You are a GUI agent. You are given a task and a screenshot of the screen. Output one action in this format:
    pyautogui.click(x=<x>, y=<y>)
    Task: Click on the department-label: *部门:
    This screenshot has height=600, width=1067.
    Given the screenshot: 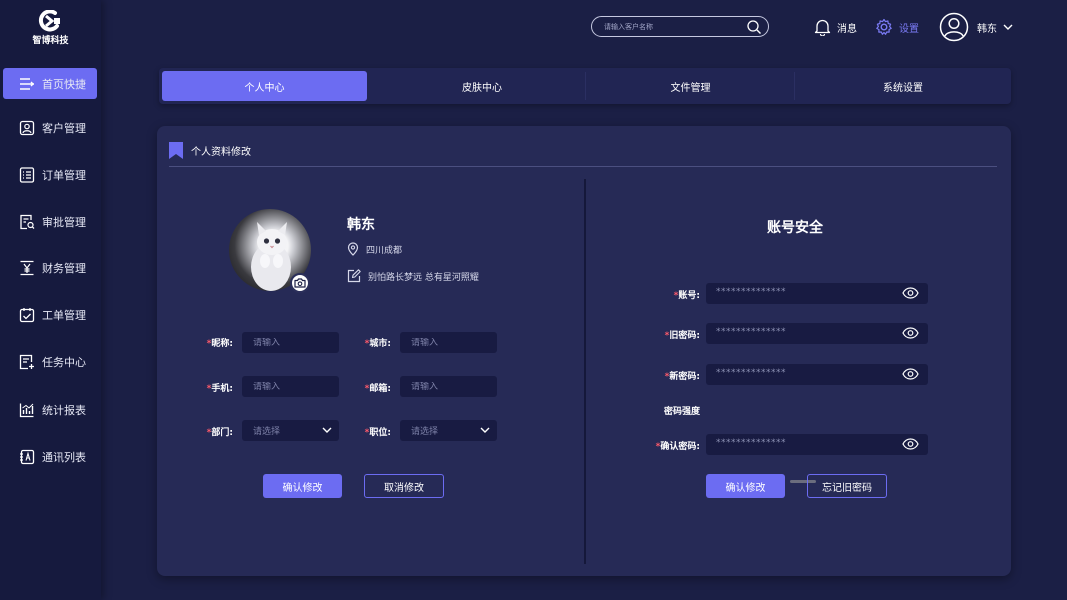 What is the action you would take?
    pyautogui.click(x=219, y=433)
    